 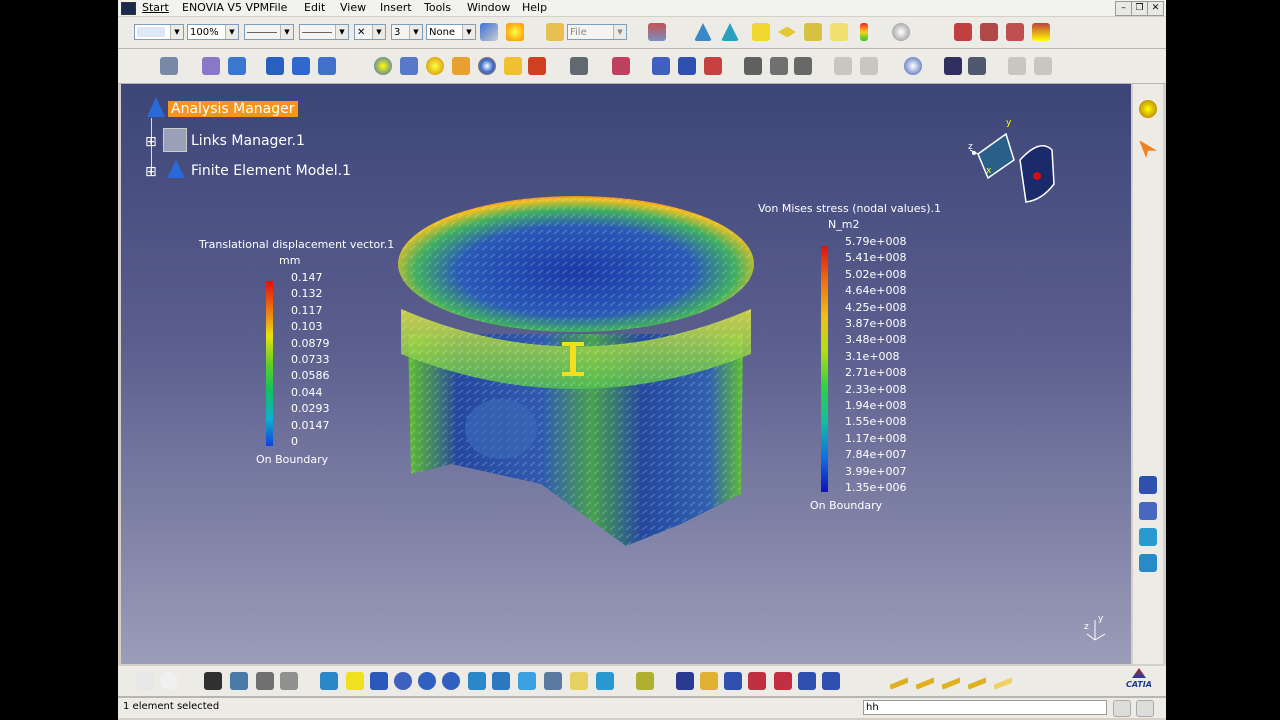 I want to click on analysis-7-icon, so click(x=831, y=681).